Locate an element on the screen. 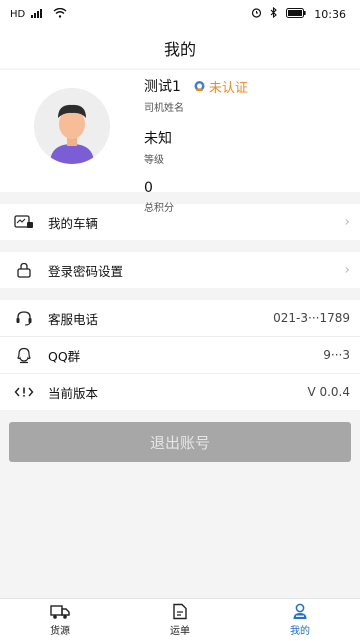 The image size is (360, 641). version-value: V 0.0.4 is located at coordinates (328, 392).